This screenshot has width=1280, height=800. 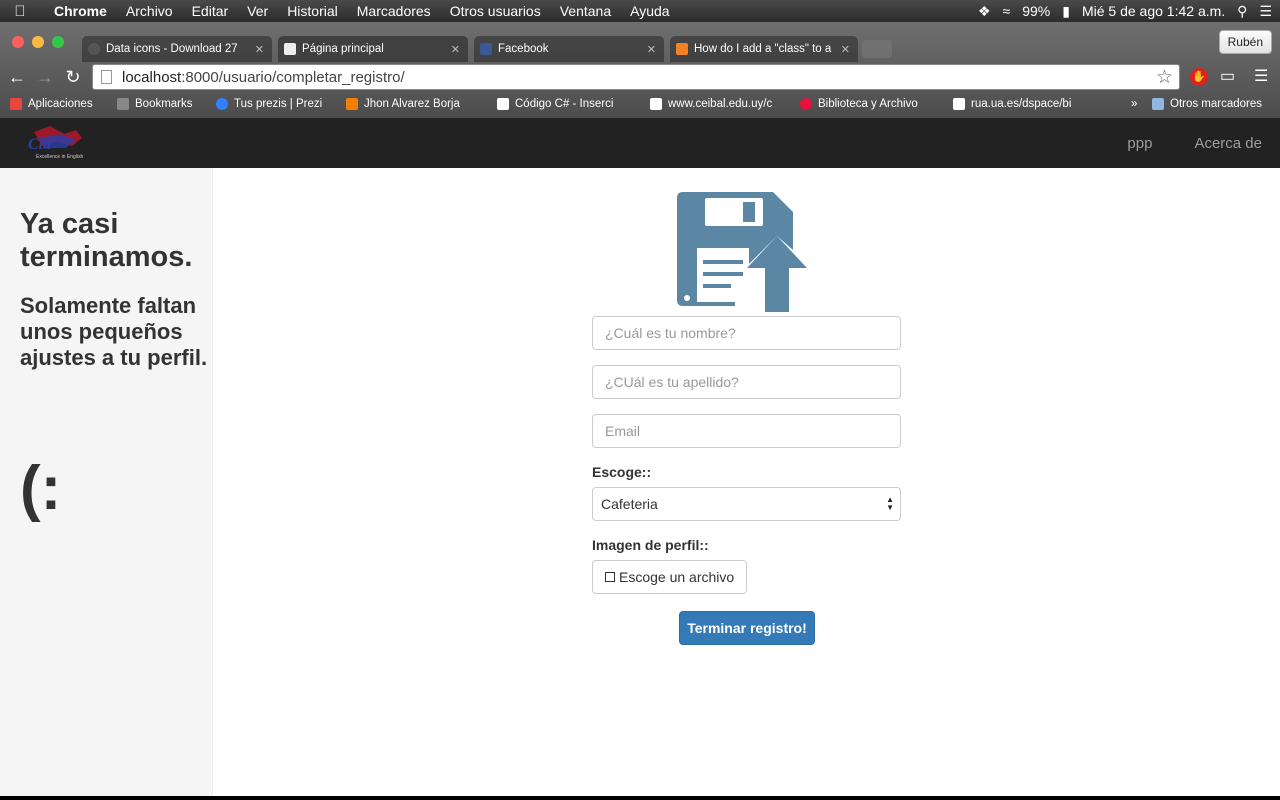 I want to click on tab-label: Data icons - Download 27, so click(x=172, y=49).